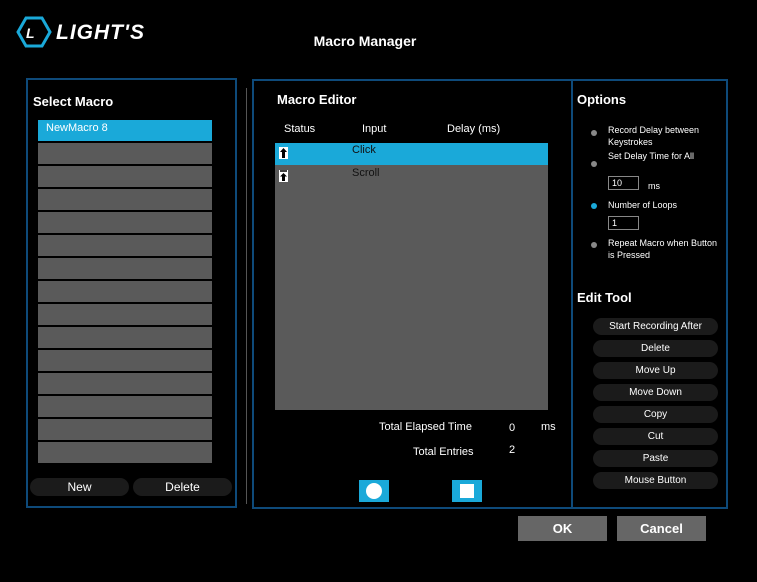 This screenshot has width=757, height=582. I want to click on window-title: Macro Manager, so click(365, 41).